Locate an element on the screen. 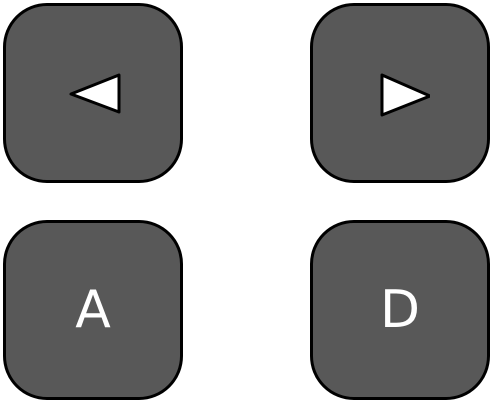 This screenshot has width=495, height=403. left-arrow-icon is located at coordinates (95, 93).